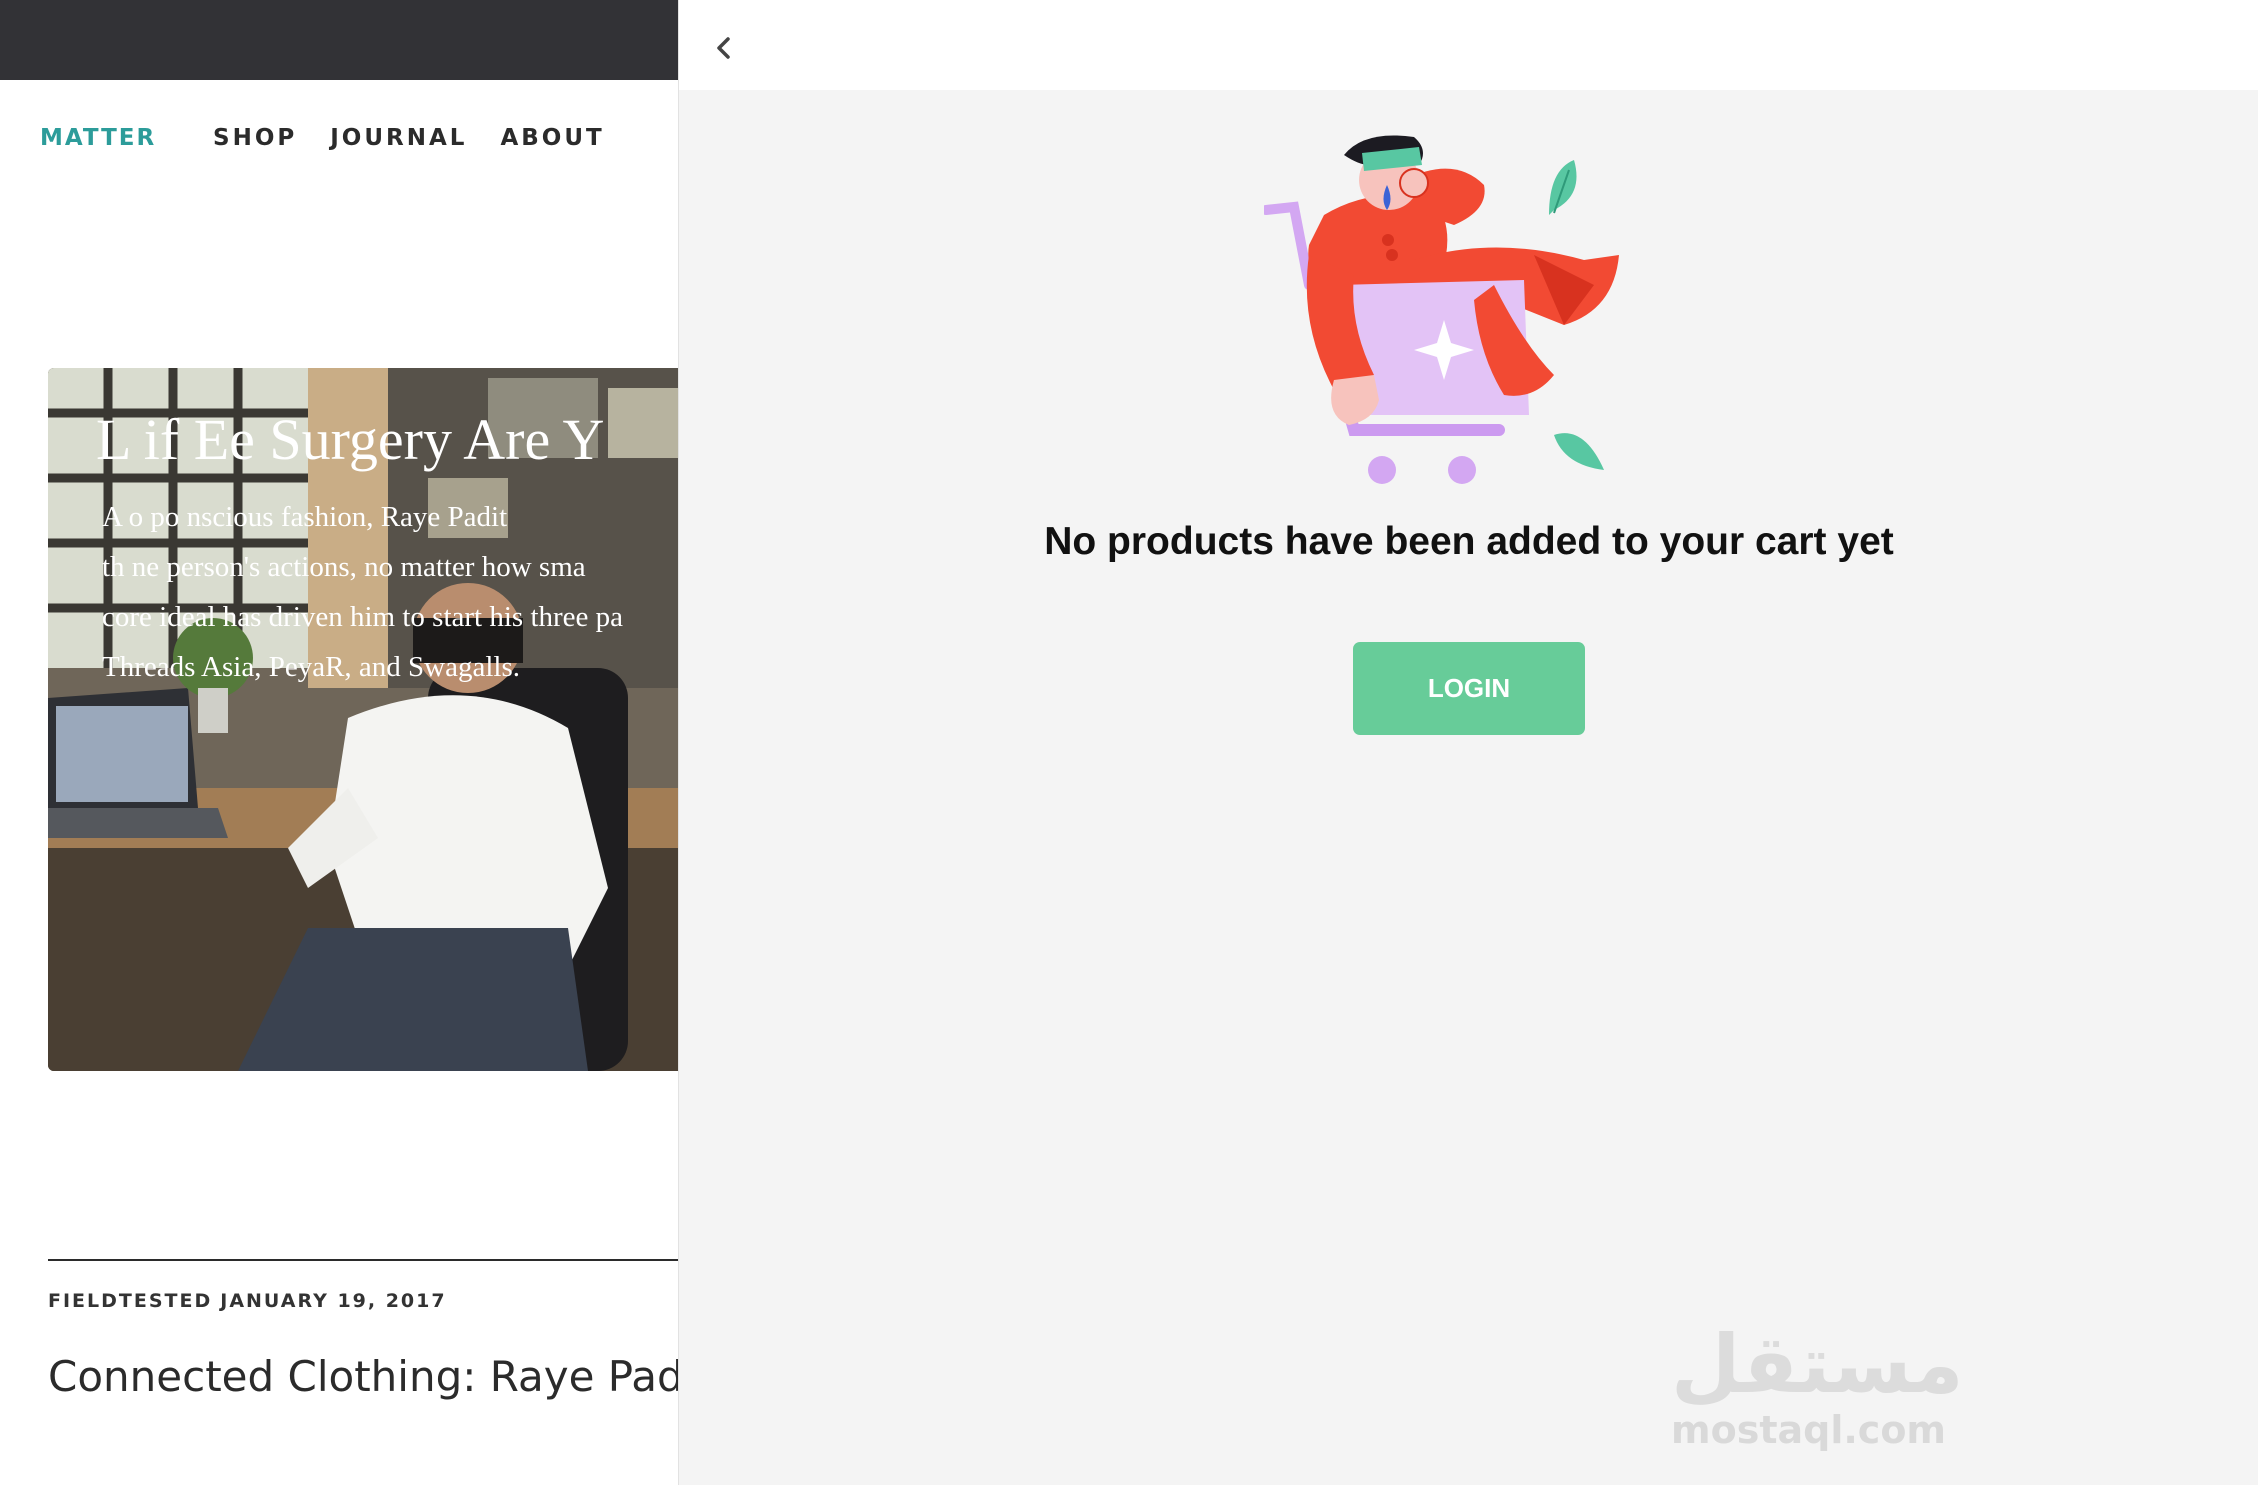  Describe the element at coordinates (1817, 1364) in the screenshot. I see `watermark-arabic: مستقل` at that location.